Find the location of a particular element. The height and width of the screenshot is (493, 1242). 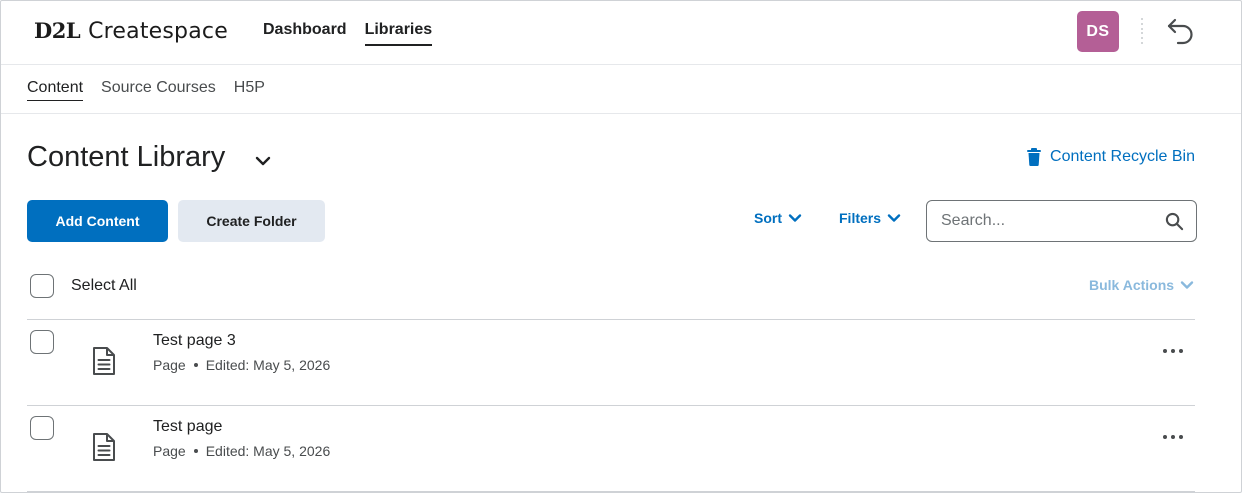

search-box is located at coordinates (1061, 221).